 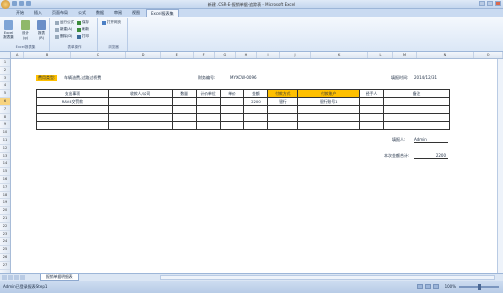 What do you see at coordinates (100, 13) in the screenshot?
I see `tab-data: 数据` at bounding box center [100, 13].